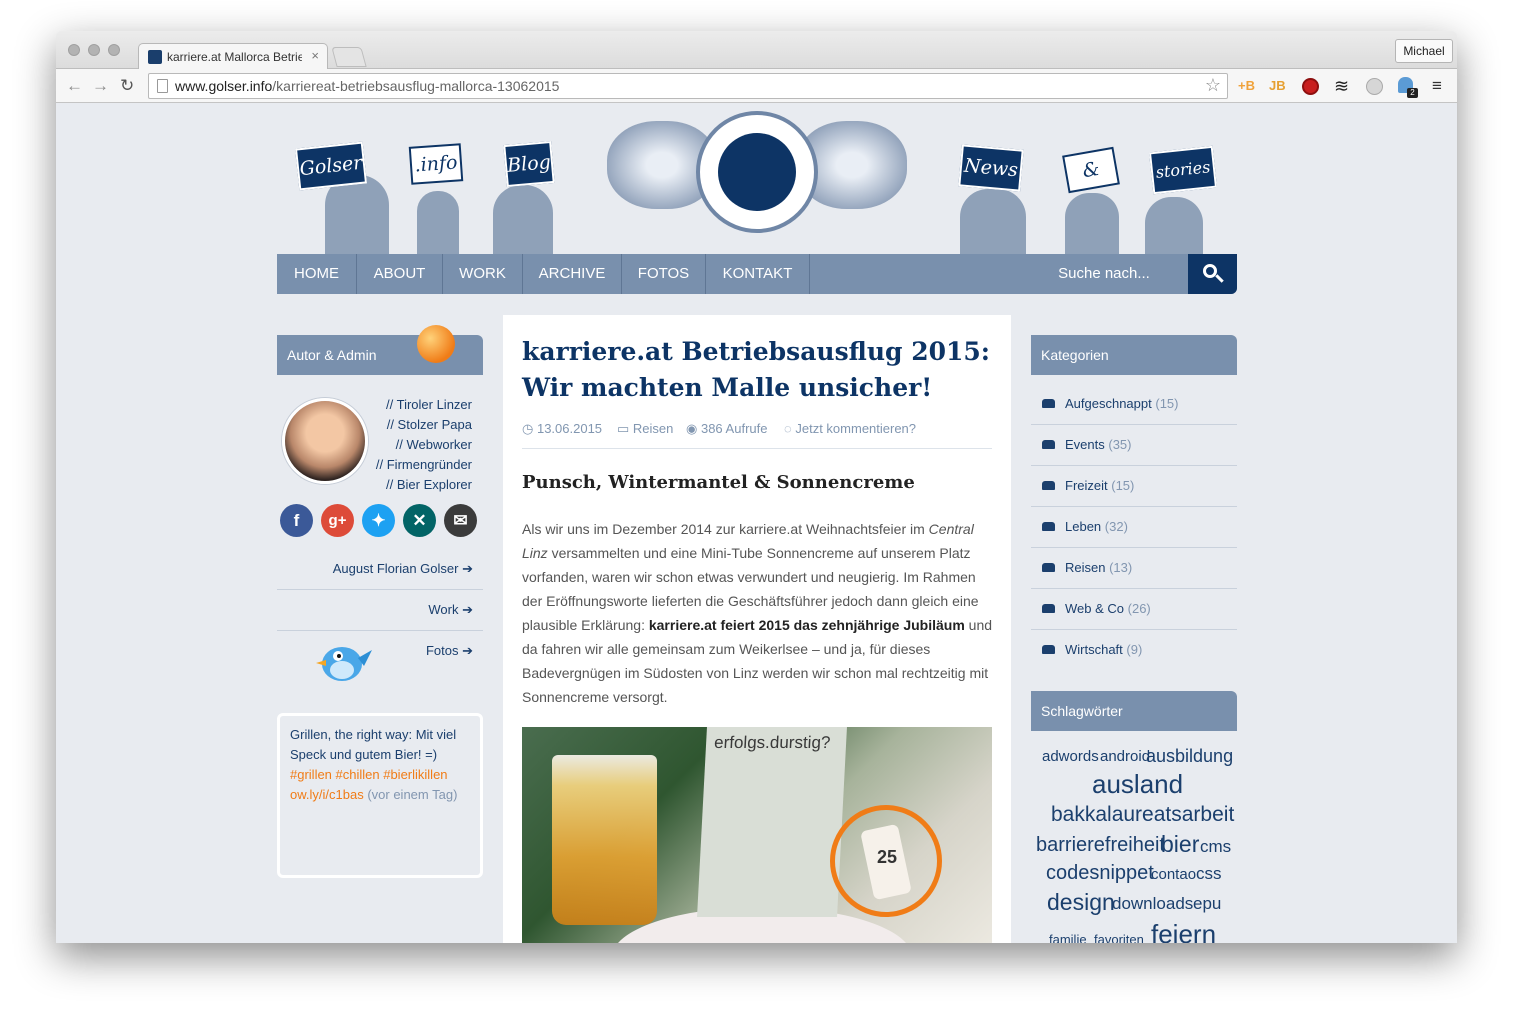 The height and width of the screenshot is (1024, 1513). I want to click on category-item: Wirtschaft (9), so click(1134, 650).